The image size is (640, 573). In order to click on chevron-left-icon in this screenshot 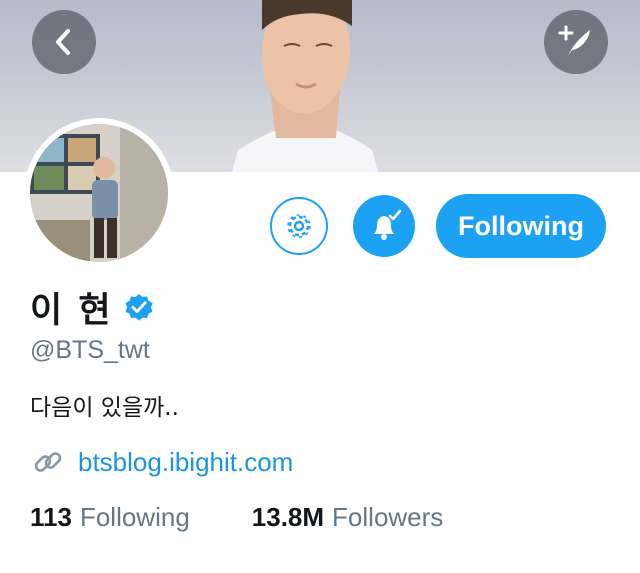, I will do `click(63, 42)`.